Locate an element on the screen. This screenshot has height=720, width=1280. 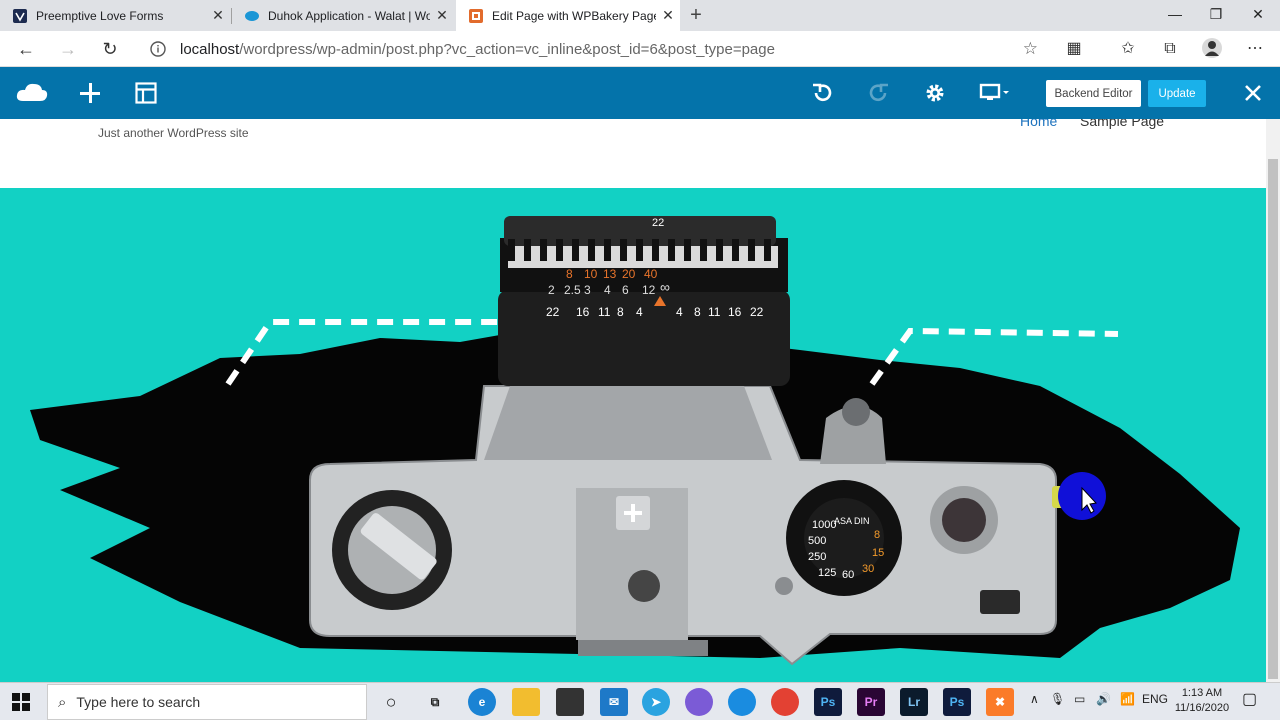
lens-number: 10 is located at coordinates (591, 274).